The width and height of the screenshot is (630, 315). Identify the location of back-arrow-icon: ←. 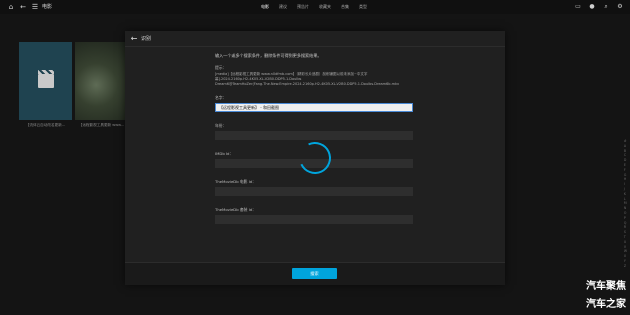
(134, 39).